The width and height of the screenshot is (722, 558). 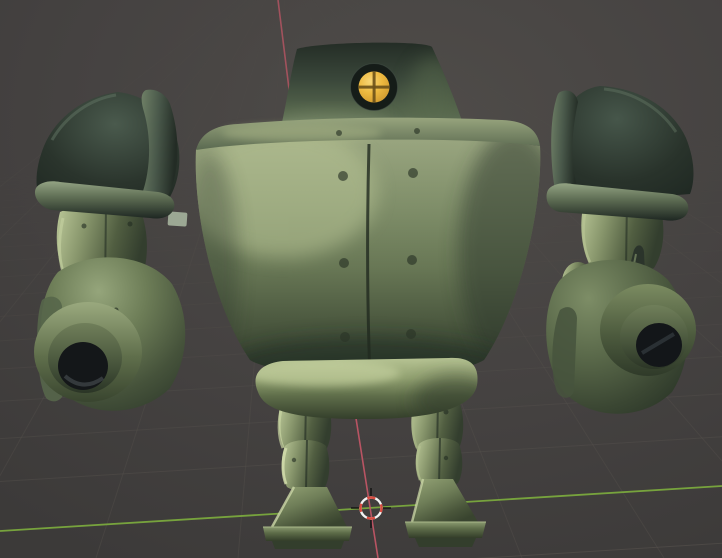 I want to click on boot-right-base, so click(x=445, y=542).